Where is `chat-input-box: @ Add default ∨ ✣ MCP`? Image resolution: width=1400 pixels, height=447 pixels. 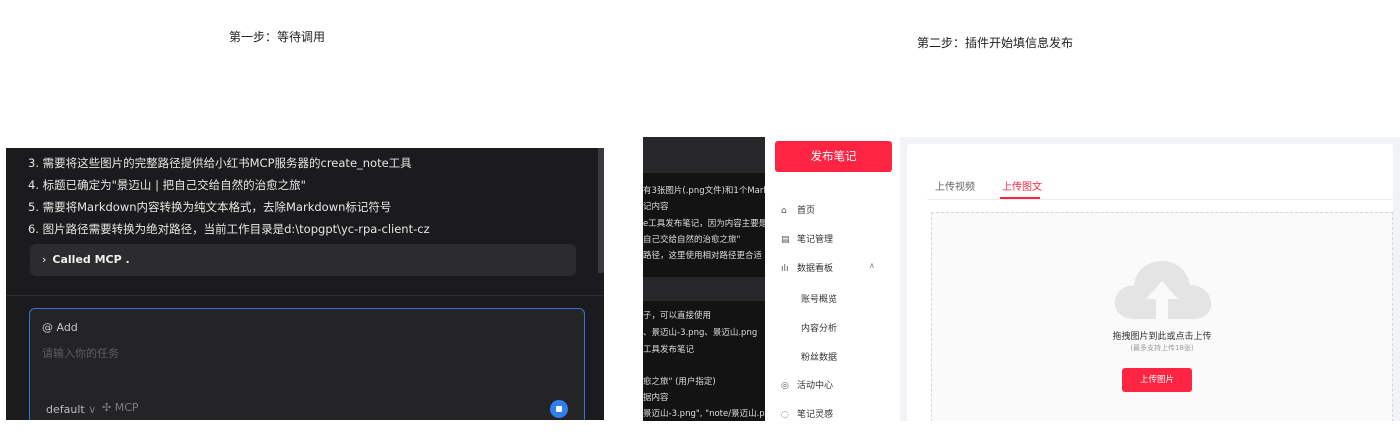
chat-input-box: @ Add default ∨ ✣ MCP is located at coordinates (307, 364).